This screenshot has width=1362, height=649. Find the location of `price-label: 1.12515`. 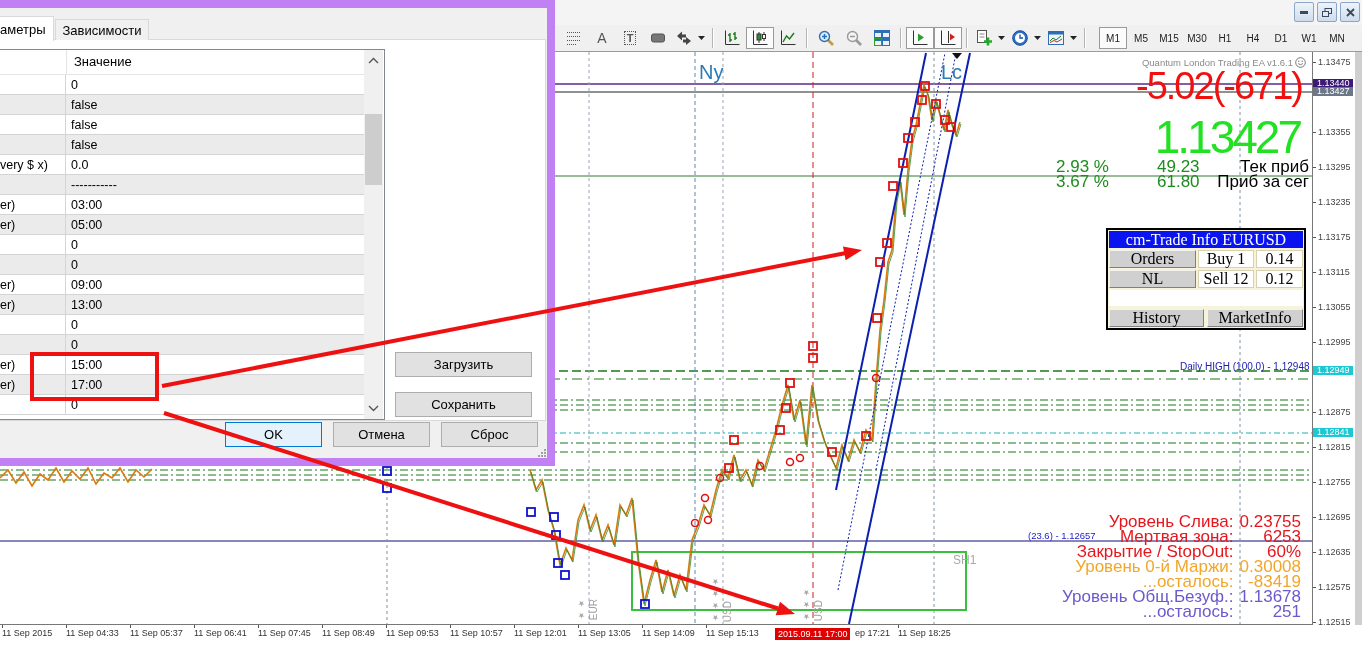

price-label: 1.12515 is located at coordinates (1332, 622).